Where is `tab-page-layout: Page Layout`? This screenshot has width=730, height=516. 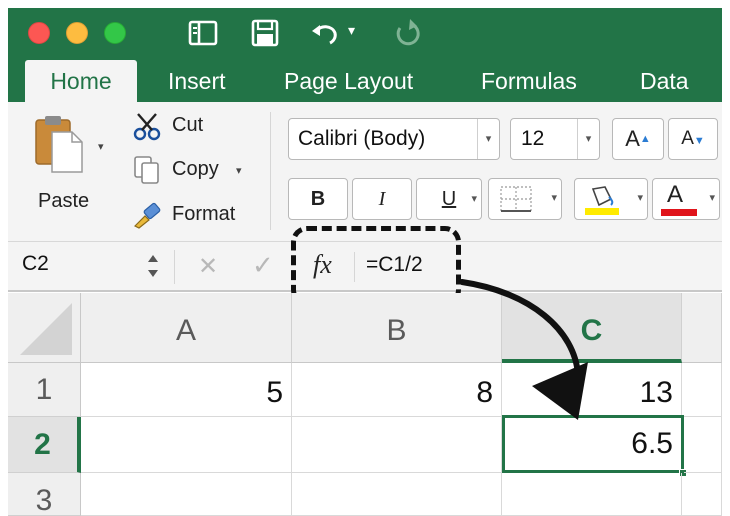 tab-page-layout: Page Layout is located at coordinates (348, 81).